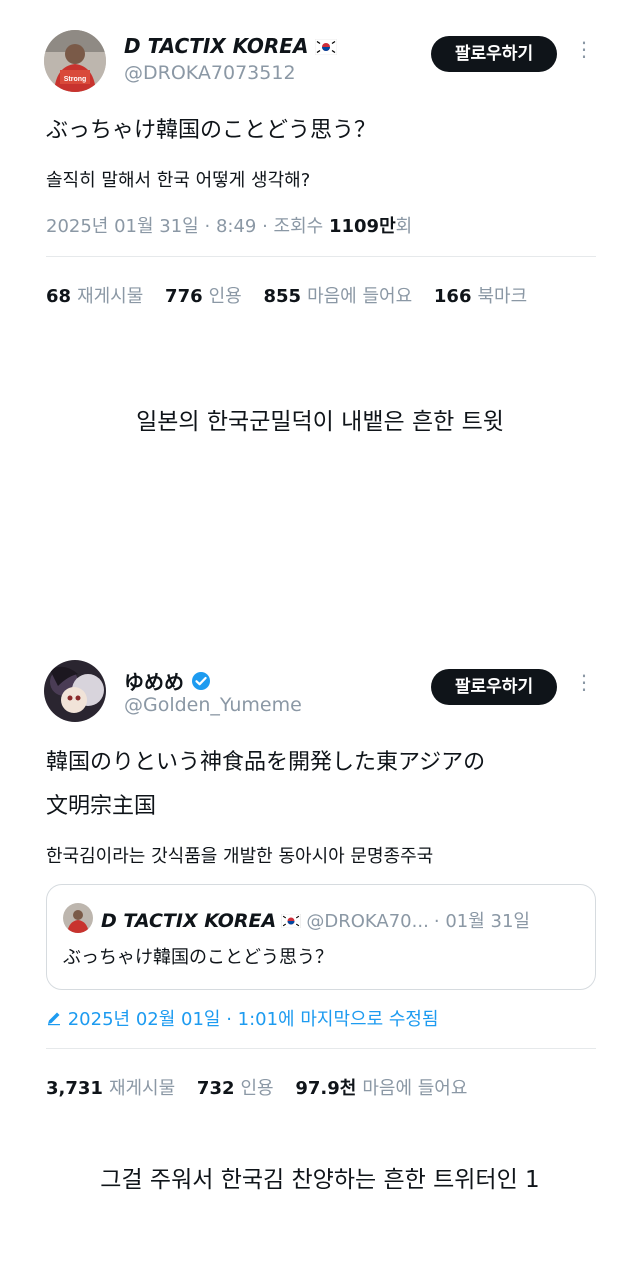  I want to click on user-handle: @Golden_Yumeme, so click(213, 705).